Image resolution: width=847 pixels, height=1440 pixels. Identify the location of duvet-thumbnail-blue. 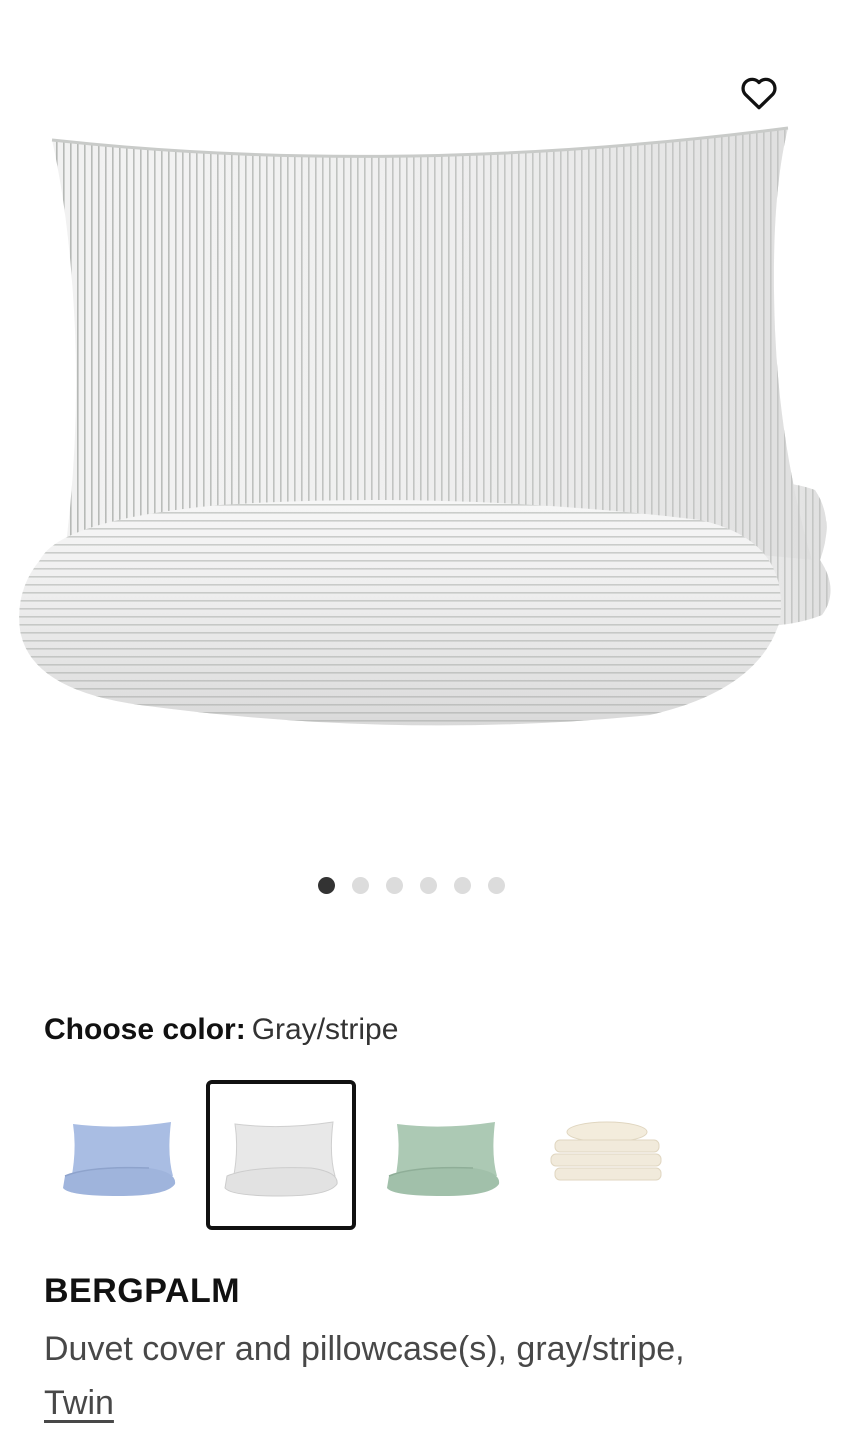
(119, 1159).